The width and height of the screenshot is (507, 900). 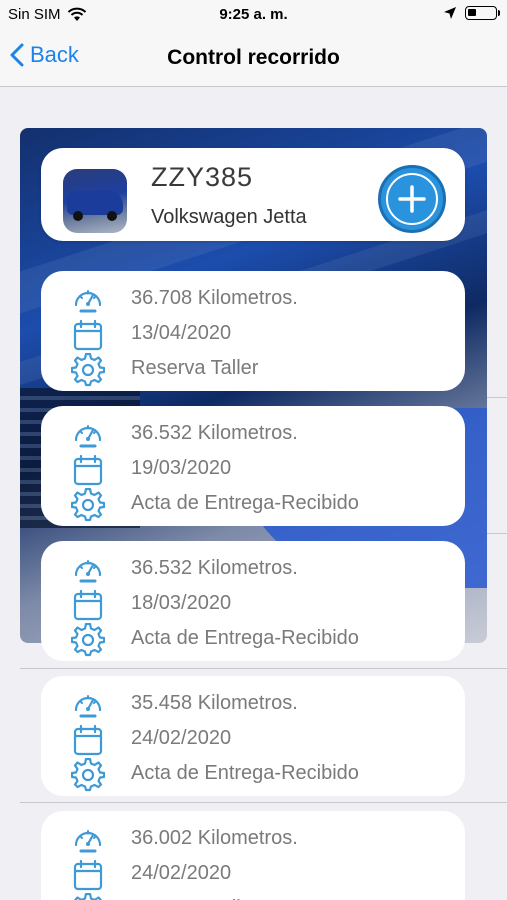 I want to click on status-bar: Sin SIM 9:25 a. m., so click(x=253, y=15).